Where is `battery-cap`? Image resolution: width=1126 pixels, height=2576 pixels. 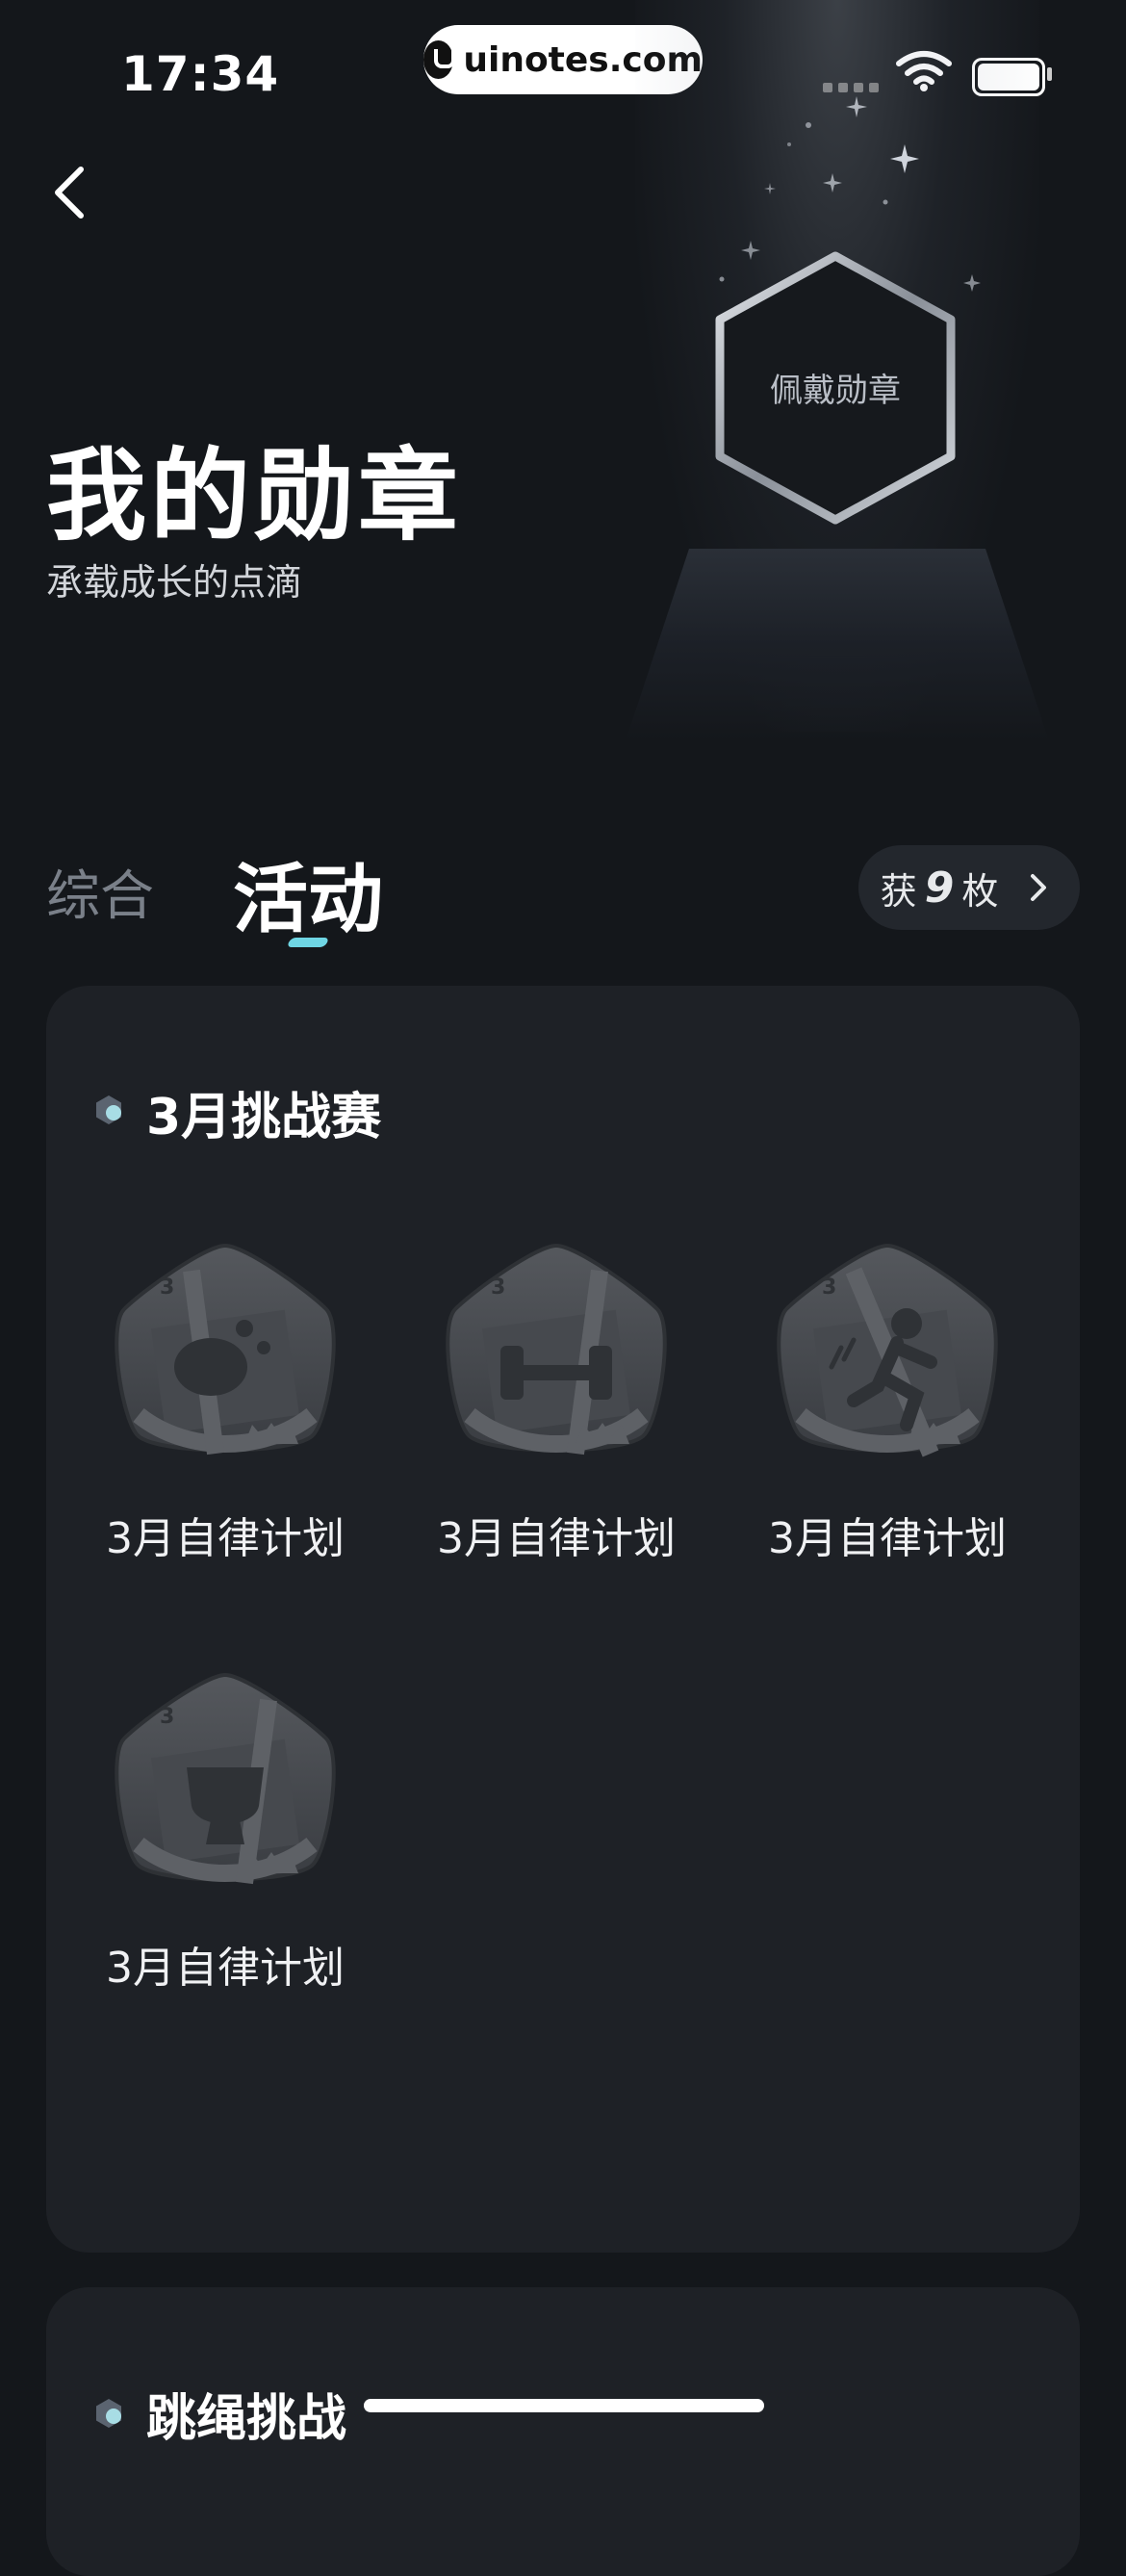
battery-cap is located at coordinates (1049, 74).